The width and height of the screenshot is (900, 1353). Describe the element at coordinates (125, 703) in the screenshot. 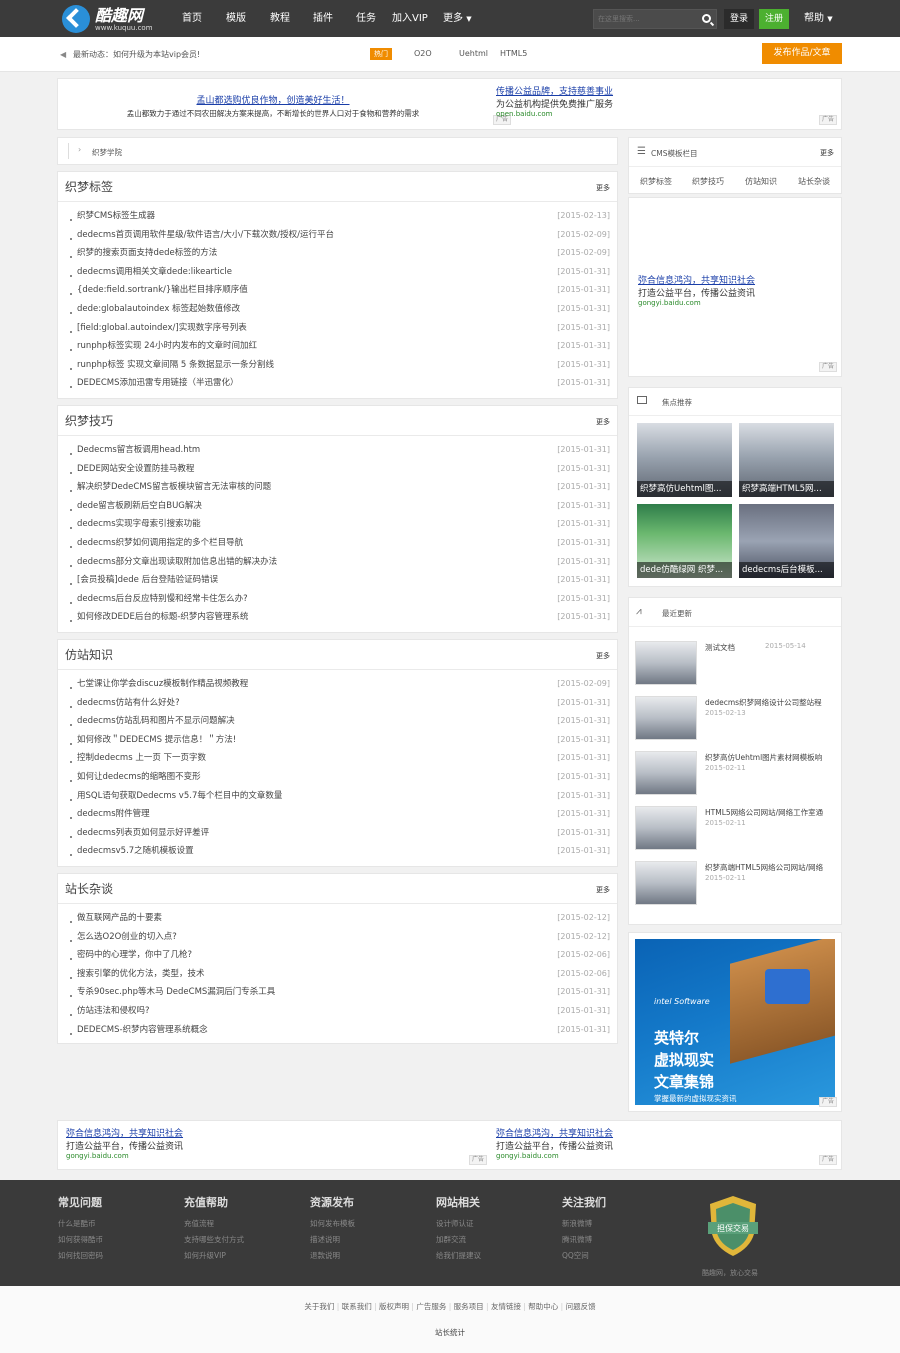

I see `item-title: dedecms仿站有什么好处?` at that location.